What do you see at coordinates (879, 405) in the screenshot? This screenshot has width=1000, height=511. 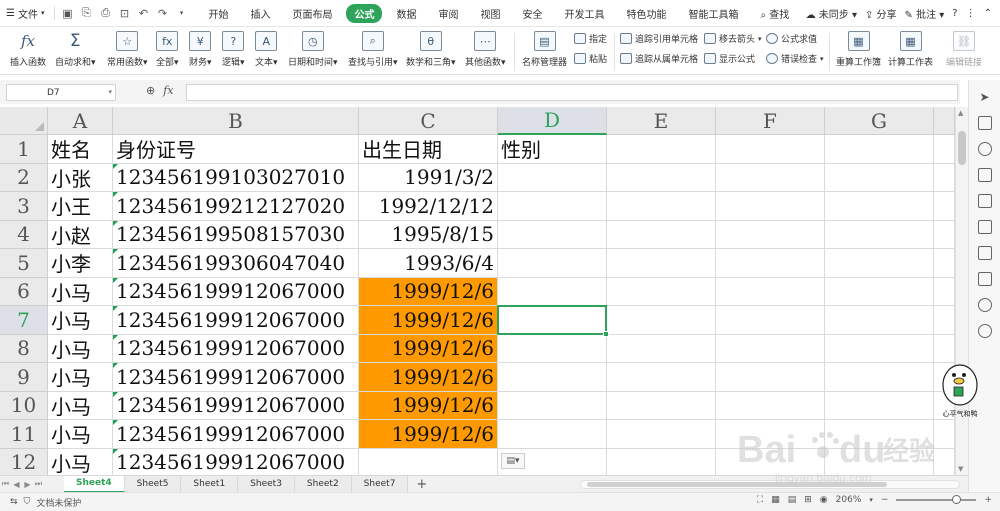 I see `cell-G10` at bounding box center [879, 405].